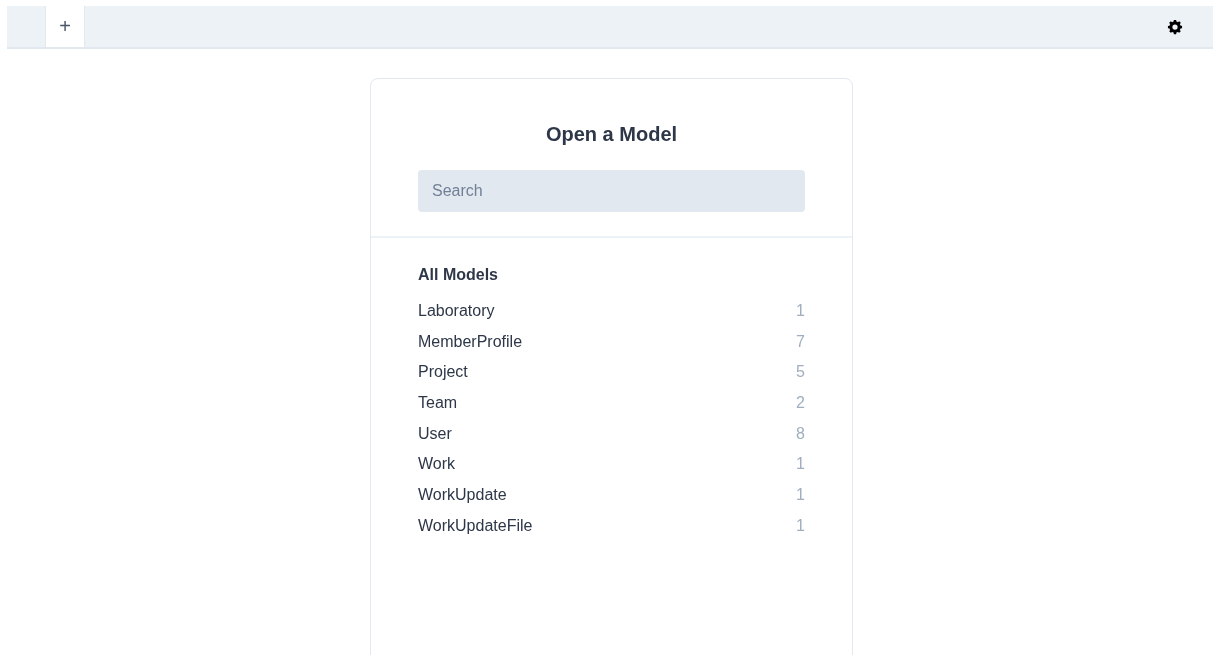  What do you see at coordinates (437, 471) in the screenshot?
I see `model-link: Work` at bounding box center [437, 471].